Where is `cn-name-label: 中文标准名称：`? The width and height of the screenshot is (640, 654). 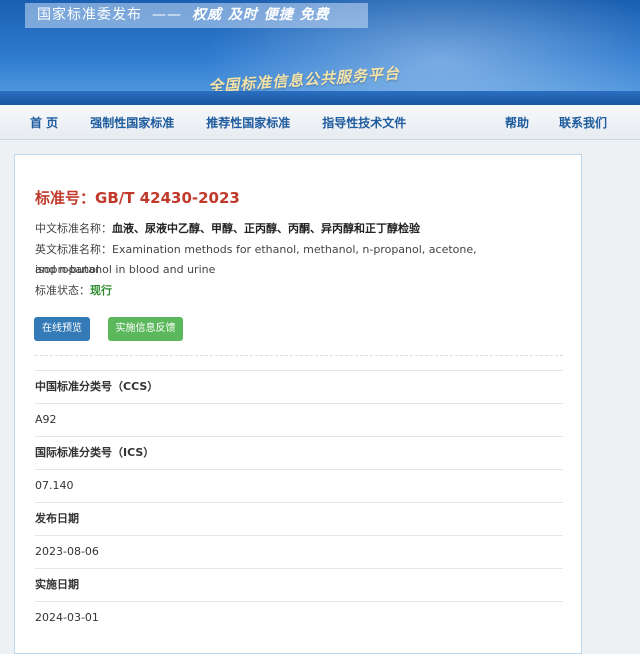
cn-name-label: 中文标准名称： is located at coordinates (73, 228).